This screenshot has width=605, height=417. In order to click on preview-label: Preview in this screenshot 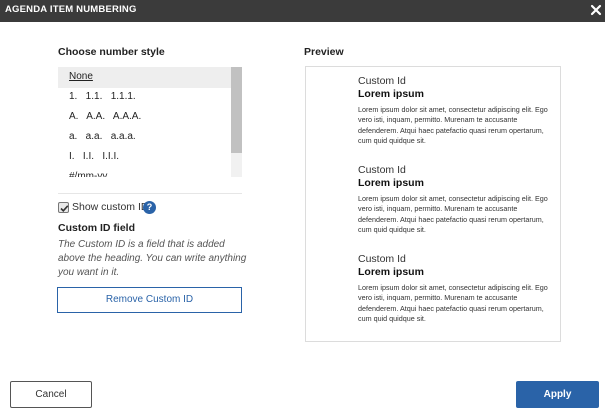, I will do `click(324, 52)`.